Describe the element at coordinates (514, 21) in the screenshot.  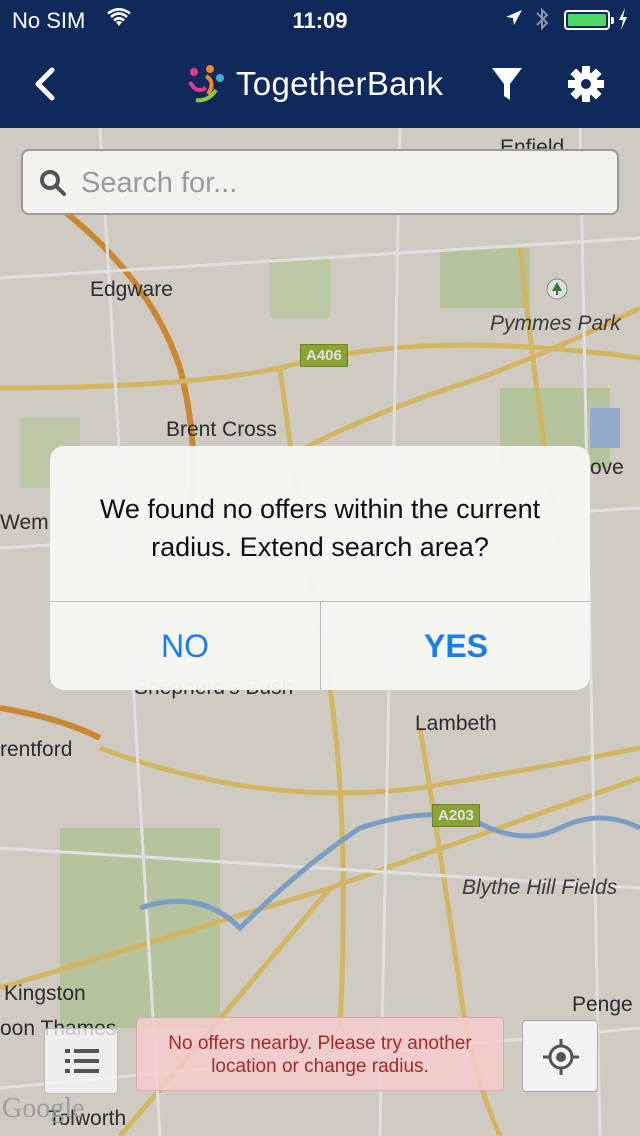
I see `location-arrow-icon` at that location.